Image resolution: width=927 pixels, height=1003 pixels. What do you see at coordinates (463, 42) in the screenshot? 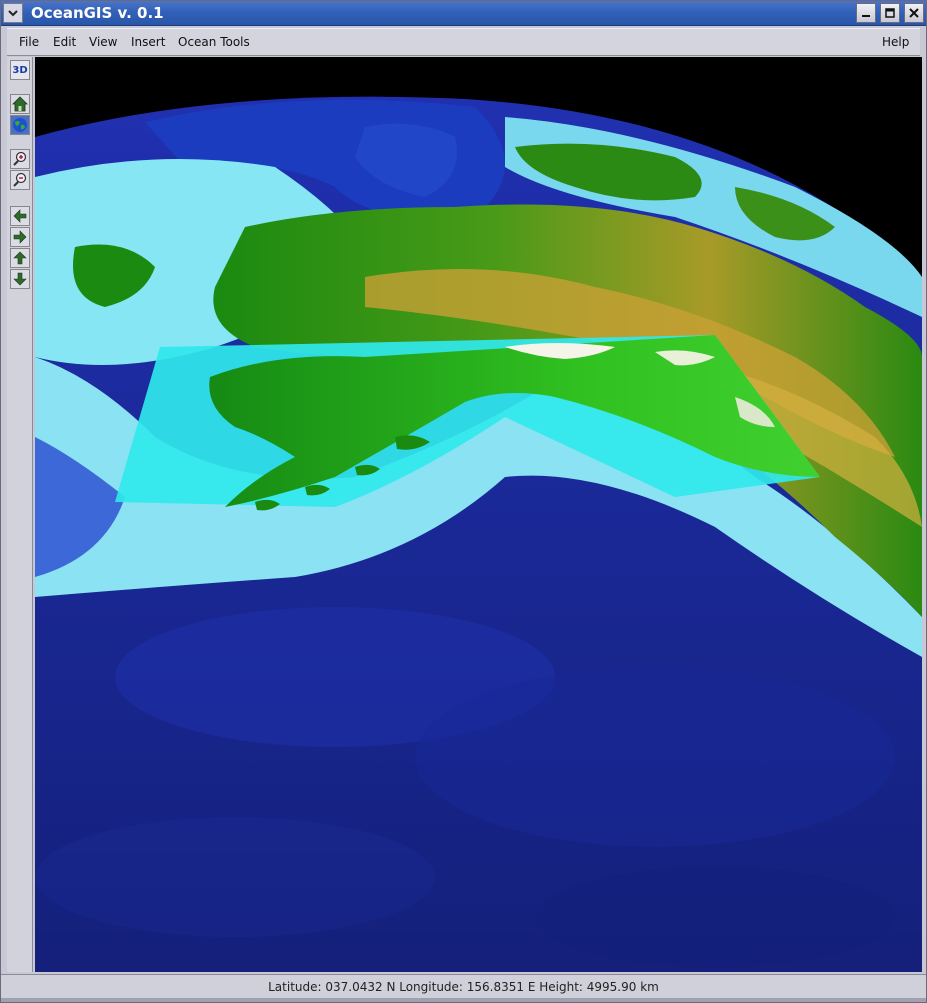
I see `menu-bar: File Edit View Insert Ocean Tools Help` at bounding box center [463, 42].